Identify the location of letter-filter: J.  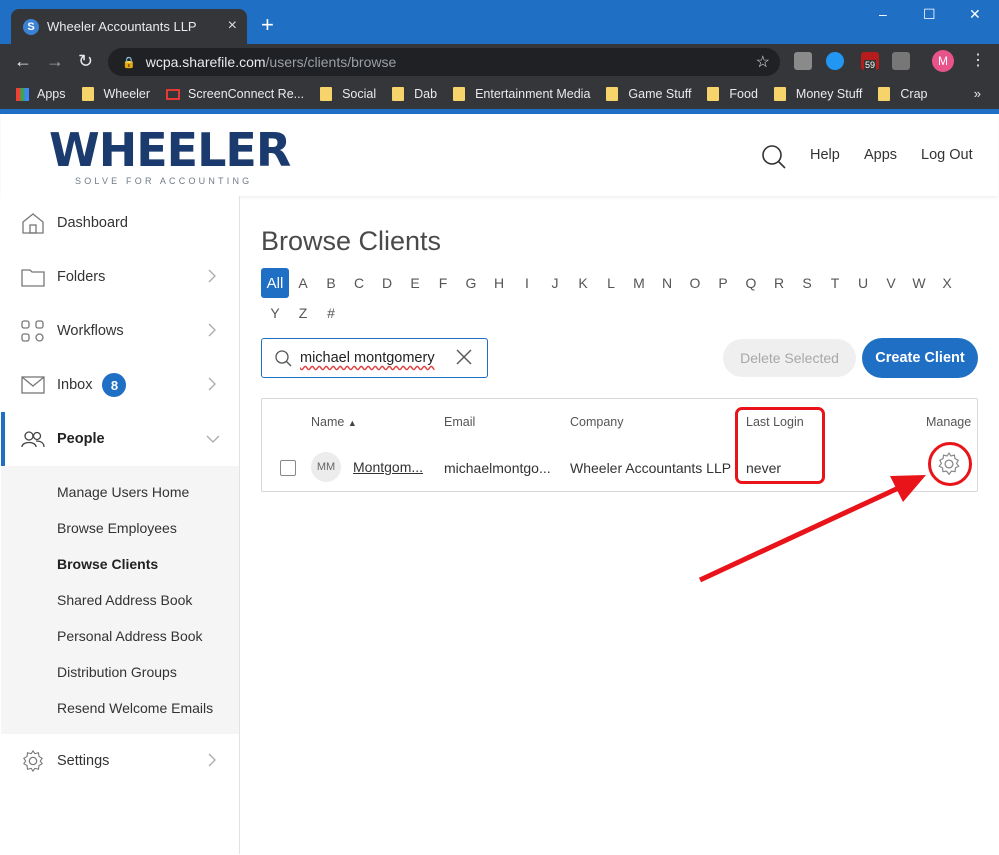
(555, 283).